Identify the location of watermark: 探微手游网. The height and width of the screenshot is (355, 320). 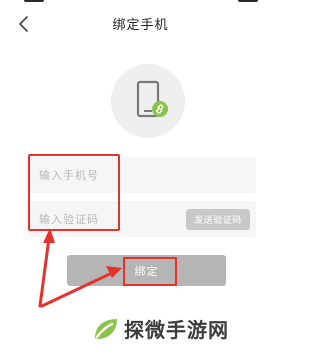
(184, 329).